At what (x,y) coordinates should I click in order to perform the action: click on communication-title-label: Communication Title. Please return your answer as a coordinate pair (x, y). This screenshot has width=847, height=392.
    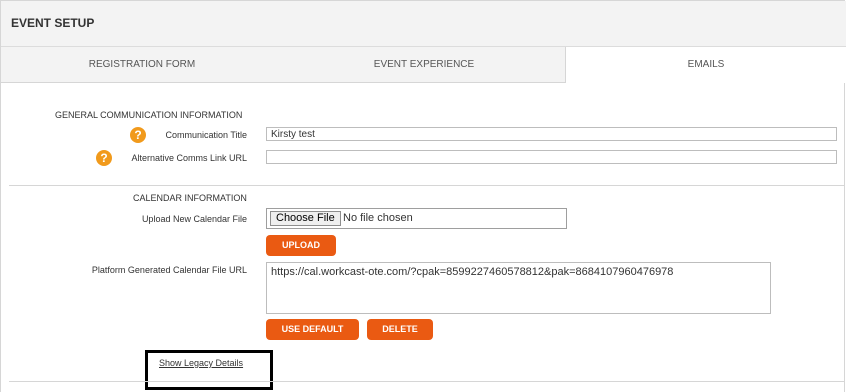
    Looking at the image, I should click on (206, 135).